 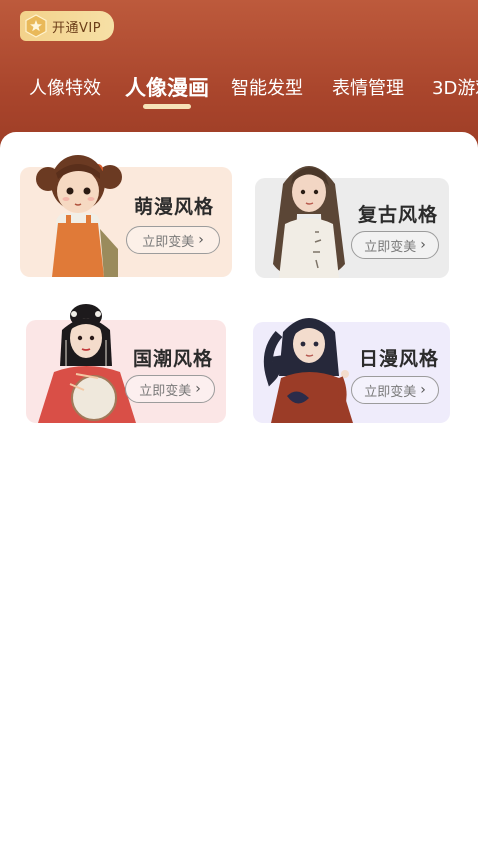 What do you see at coordinates (36, 26) in the screenshot?
I see `crown-star-icon` at bounding box center [36, 26].